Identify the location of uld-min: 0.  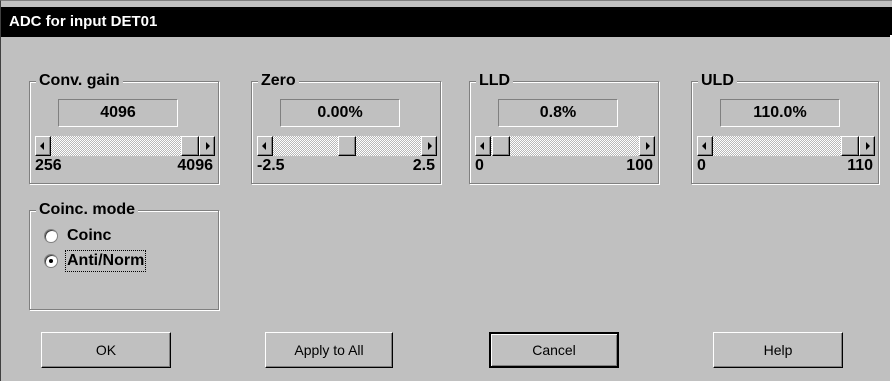
(701, 165).